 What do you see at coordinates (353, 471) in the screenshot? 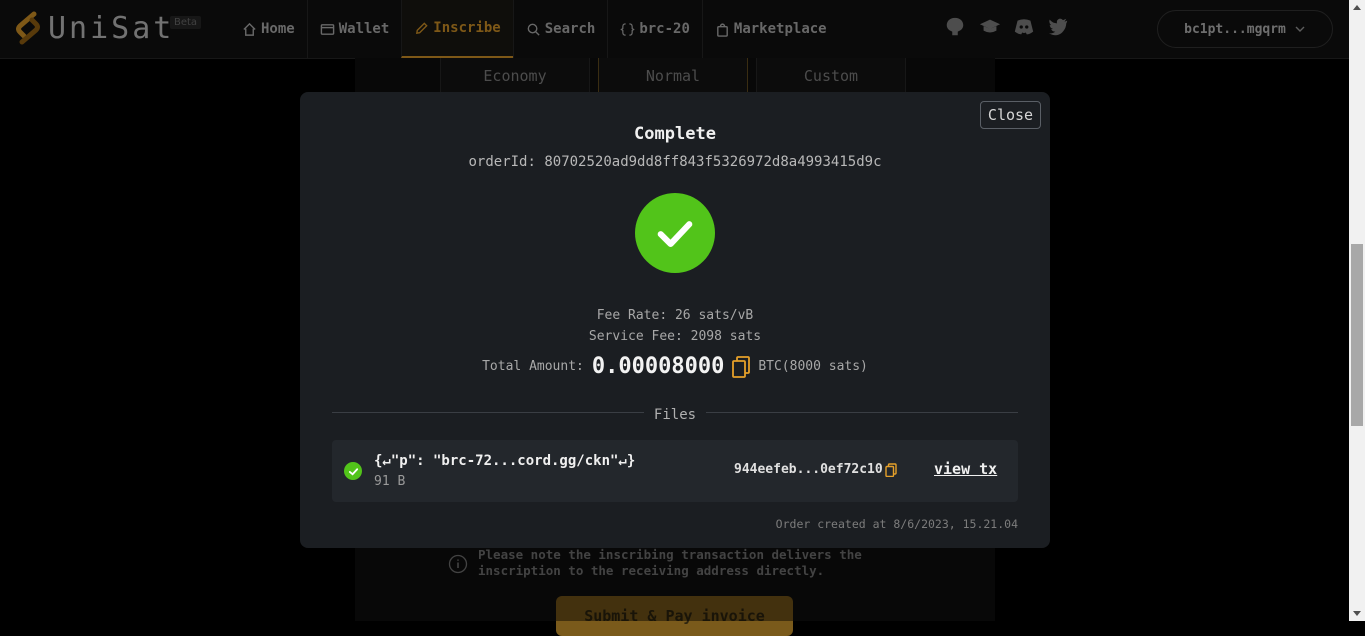
I see `file-success-icon` at bounding box center [353, 471].